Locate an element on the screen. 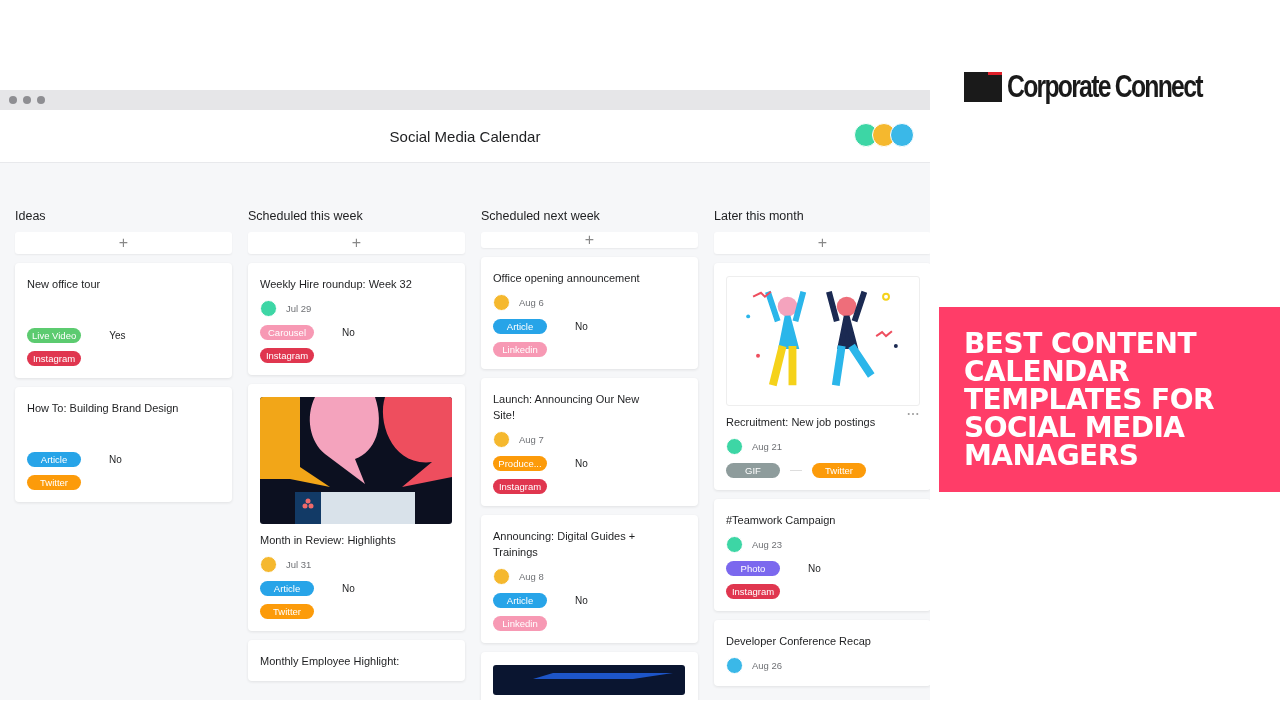 The height and width of the screenshot is (720, 1280). due-date: Aug 7 is located at coordinates (531, 439).